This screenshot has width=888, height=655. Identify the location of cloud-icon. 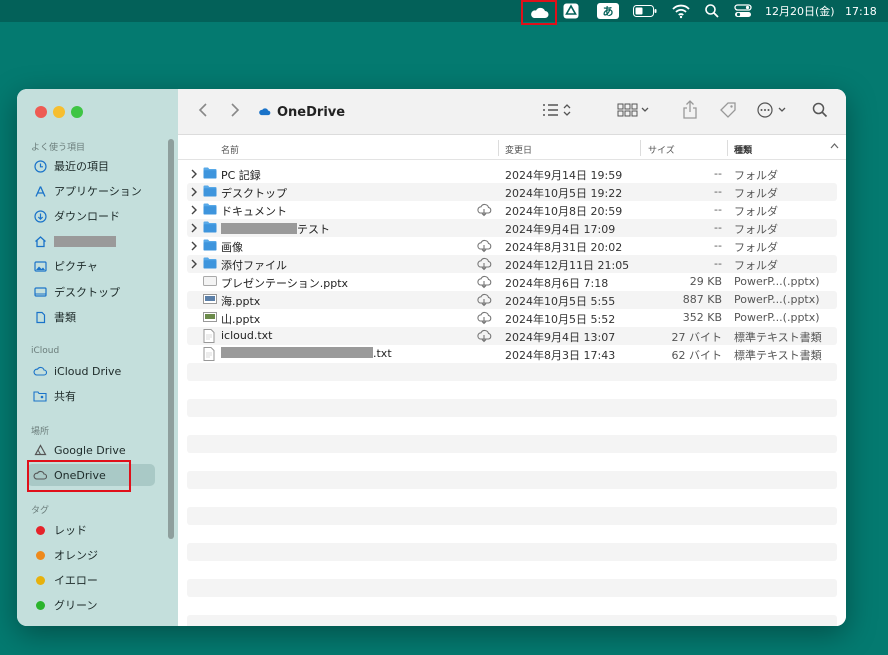
(265, 112).